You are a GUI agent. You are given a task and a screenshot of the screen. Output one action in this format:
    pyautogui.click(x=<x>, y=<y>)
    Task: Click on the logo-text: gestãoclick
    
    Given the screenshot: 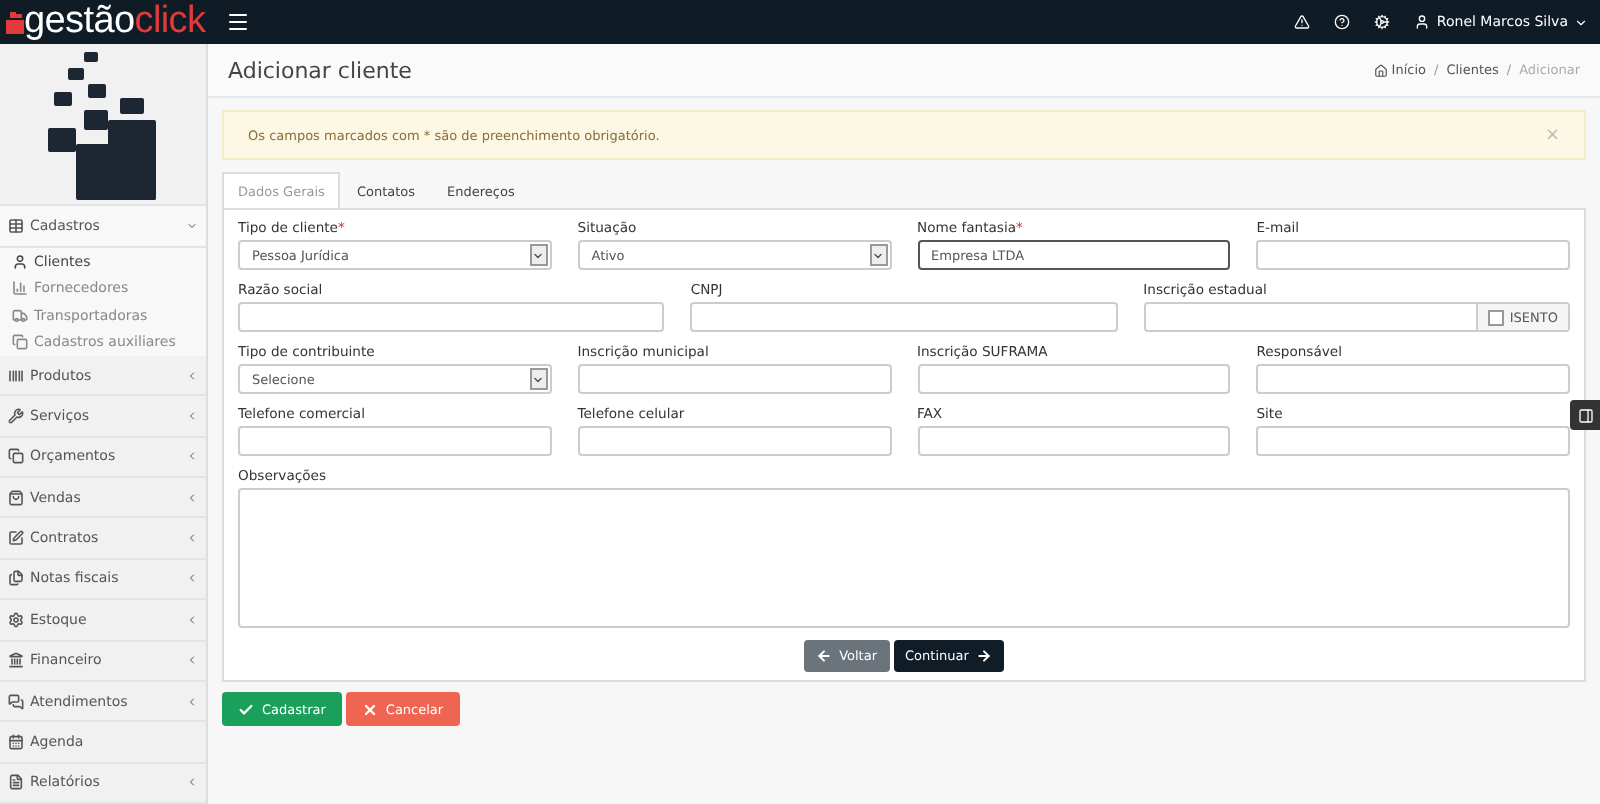 What is the action you would take?
    pyautogui.click(x=115, y=22)
    